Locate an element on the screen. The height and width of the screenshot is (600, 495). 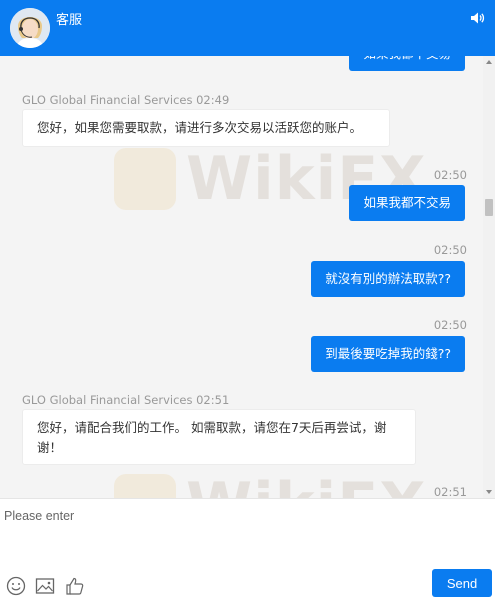
scroll-up-icon is located at coordinates (489, 62).